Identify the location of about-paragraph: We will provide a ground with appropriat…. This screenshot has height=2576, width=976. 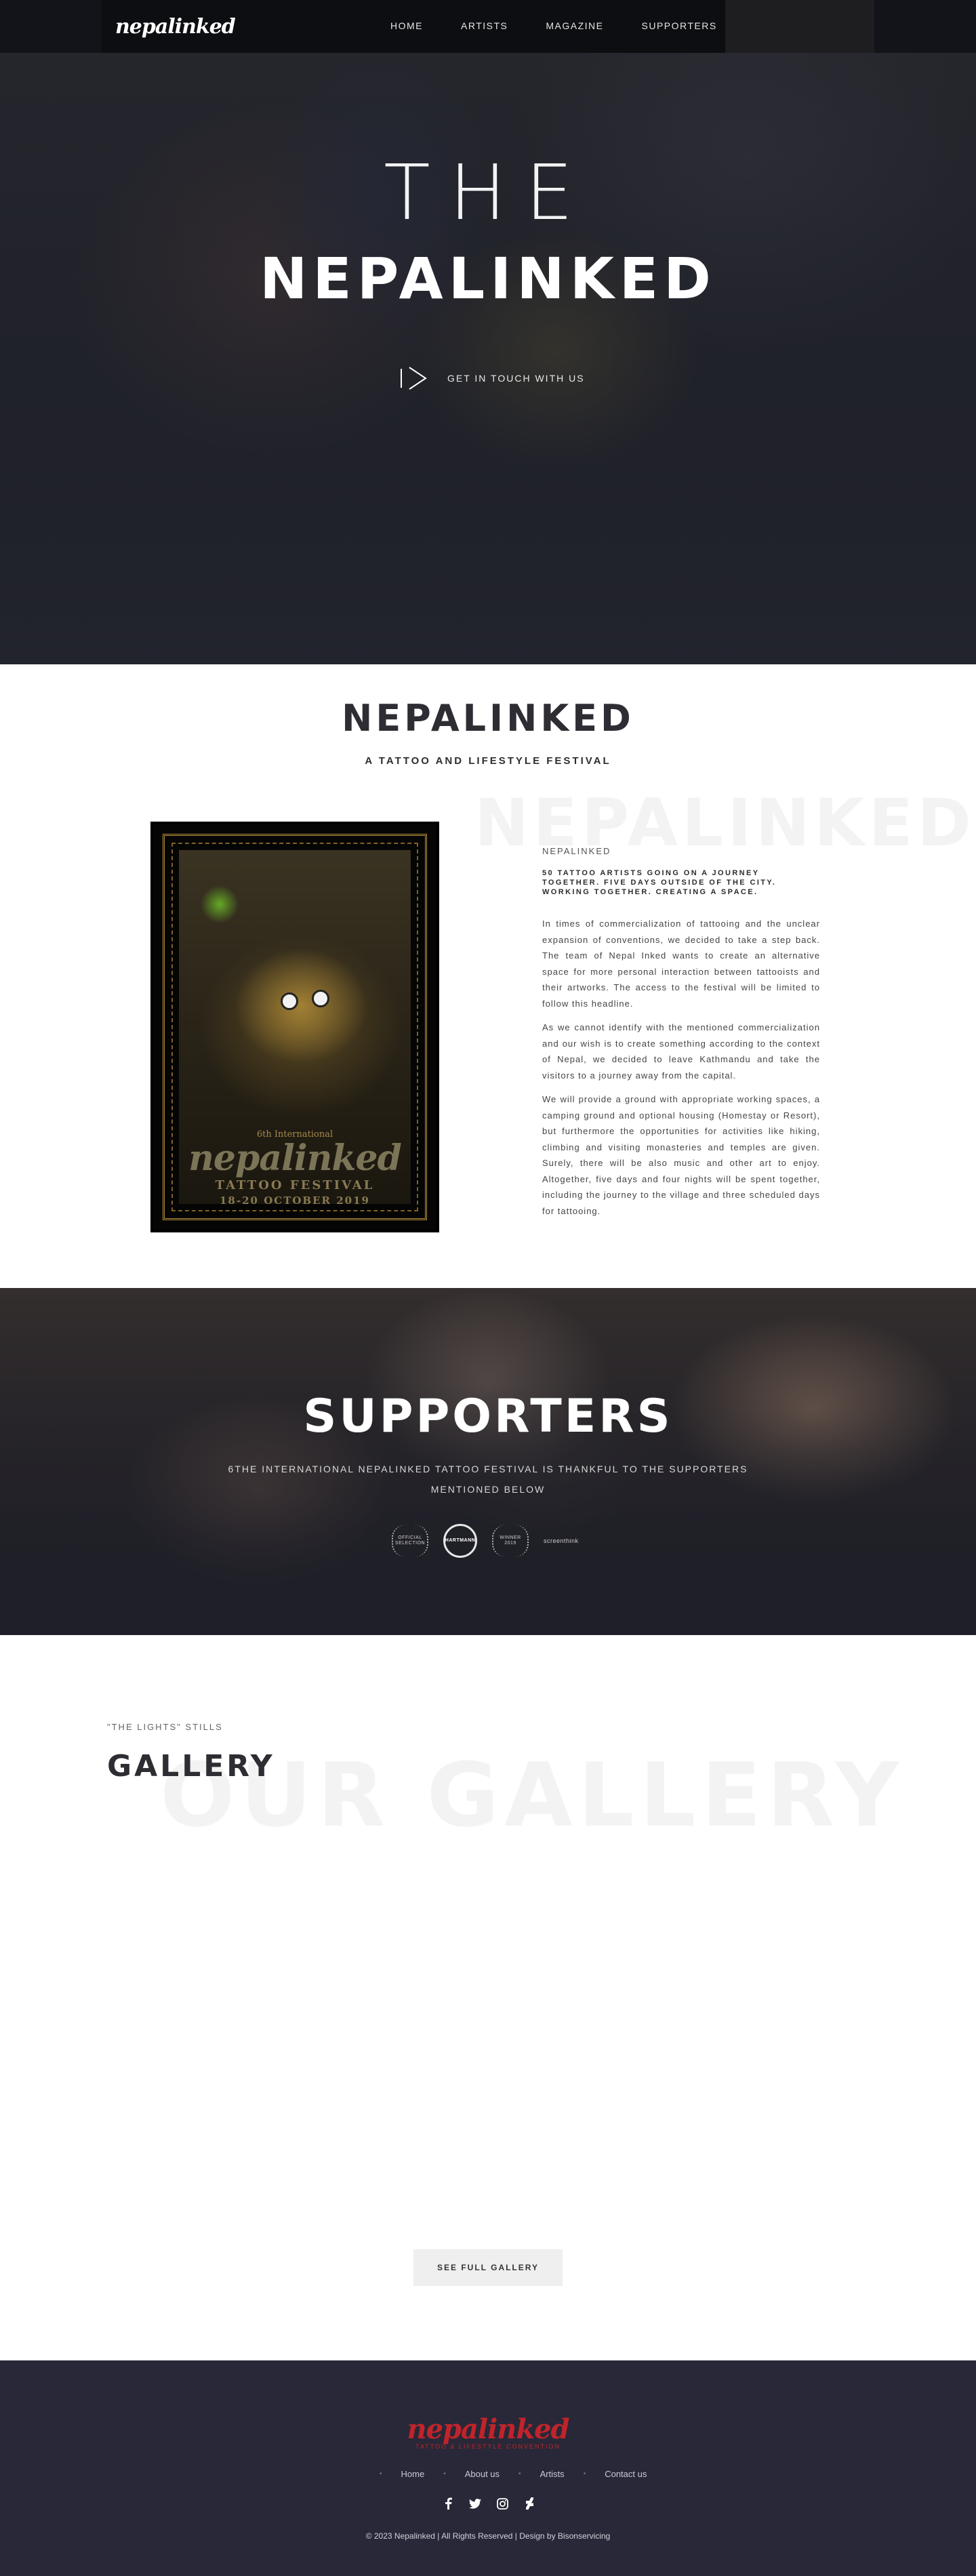
(681, 1155).